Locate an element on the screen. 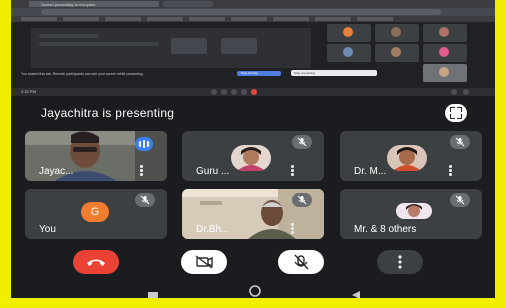 This screenshot has width=505, height=308. recents-icon is located at coordinates (153, 295).